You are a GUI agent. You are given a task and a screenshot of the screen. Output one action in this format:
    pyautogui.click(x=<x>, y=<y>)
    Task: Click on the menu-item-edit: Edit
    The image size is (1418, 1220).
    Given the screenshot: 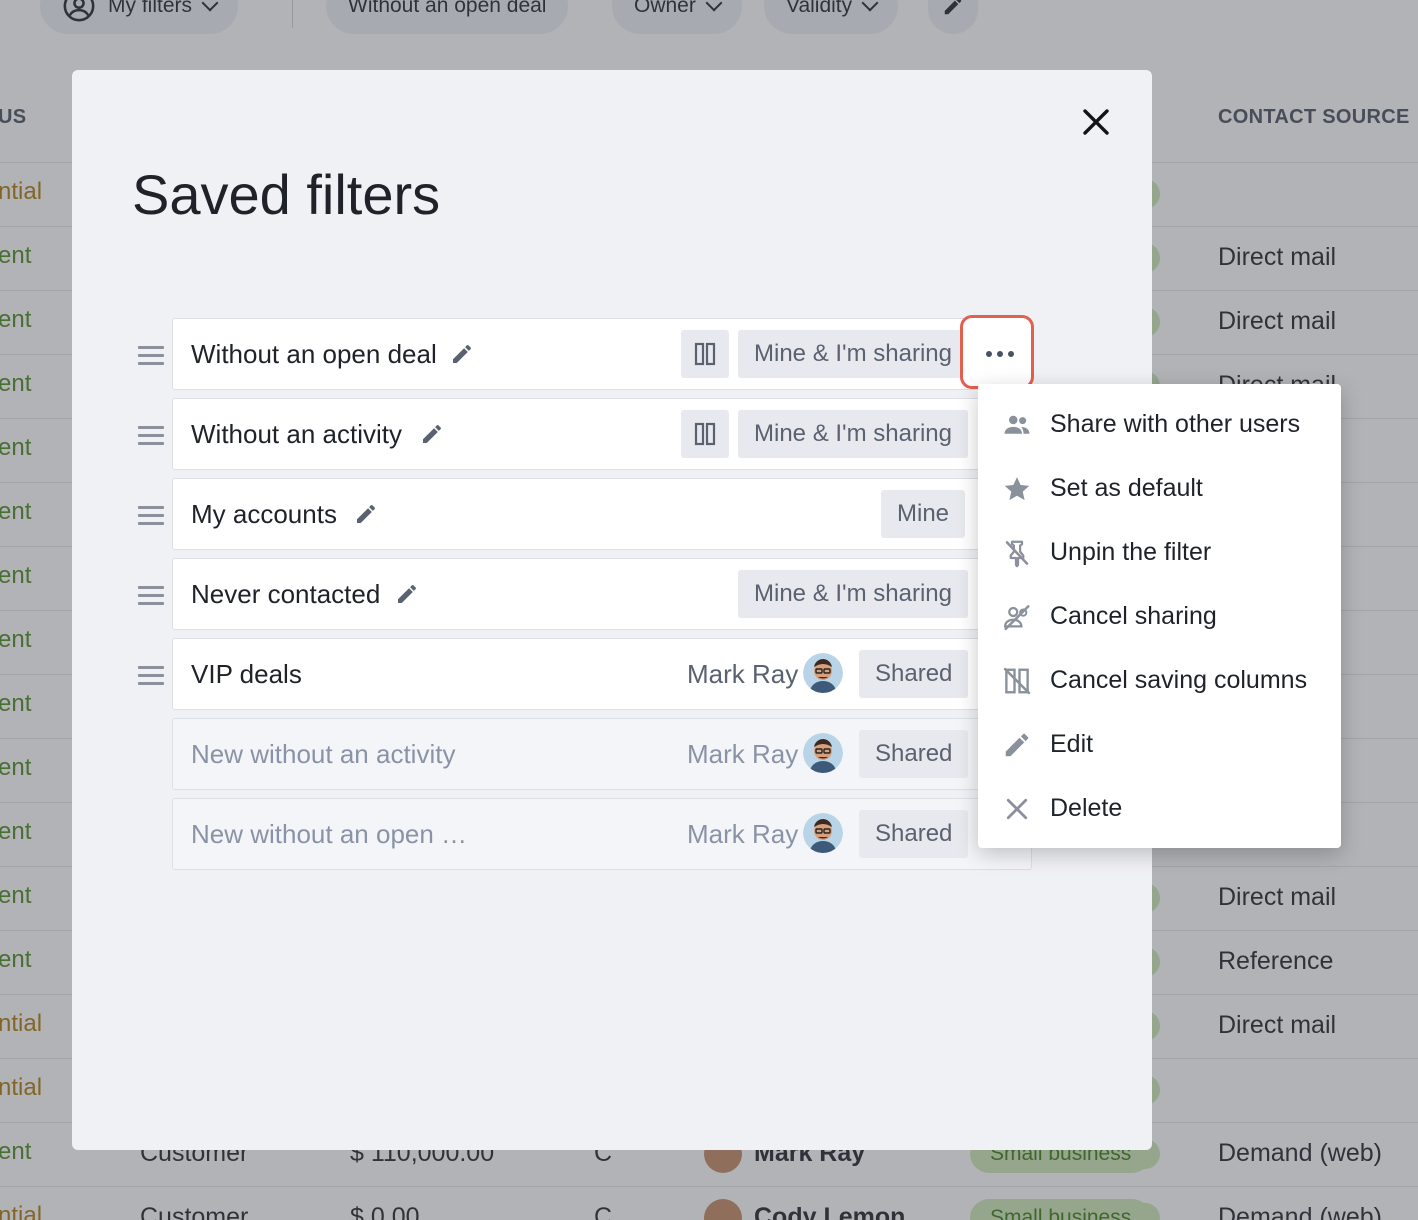 What is the action you would take?
    pyautogui.click(x=1159, y=744)
    